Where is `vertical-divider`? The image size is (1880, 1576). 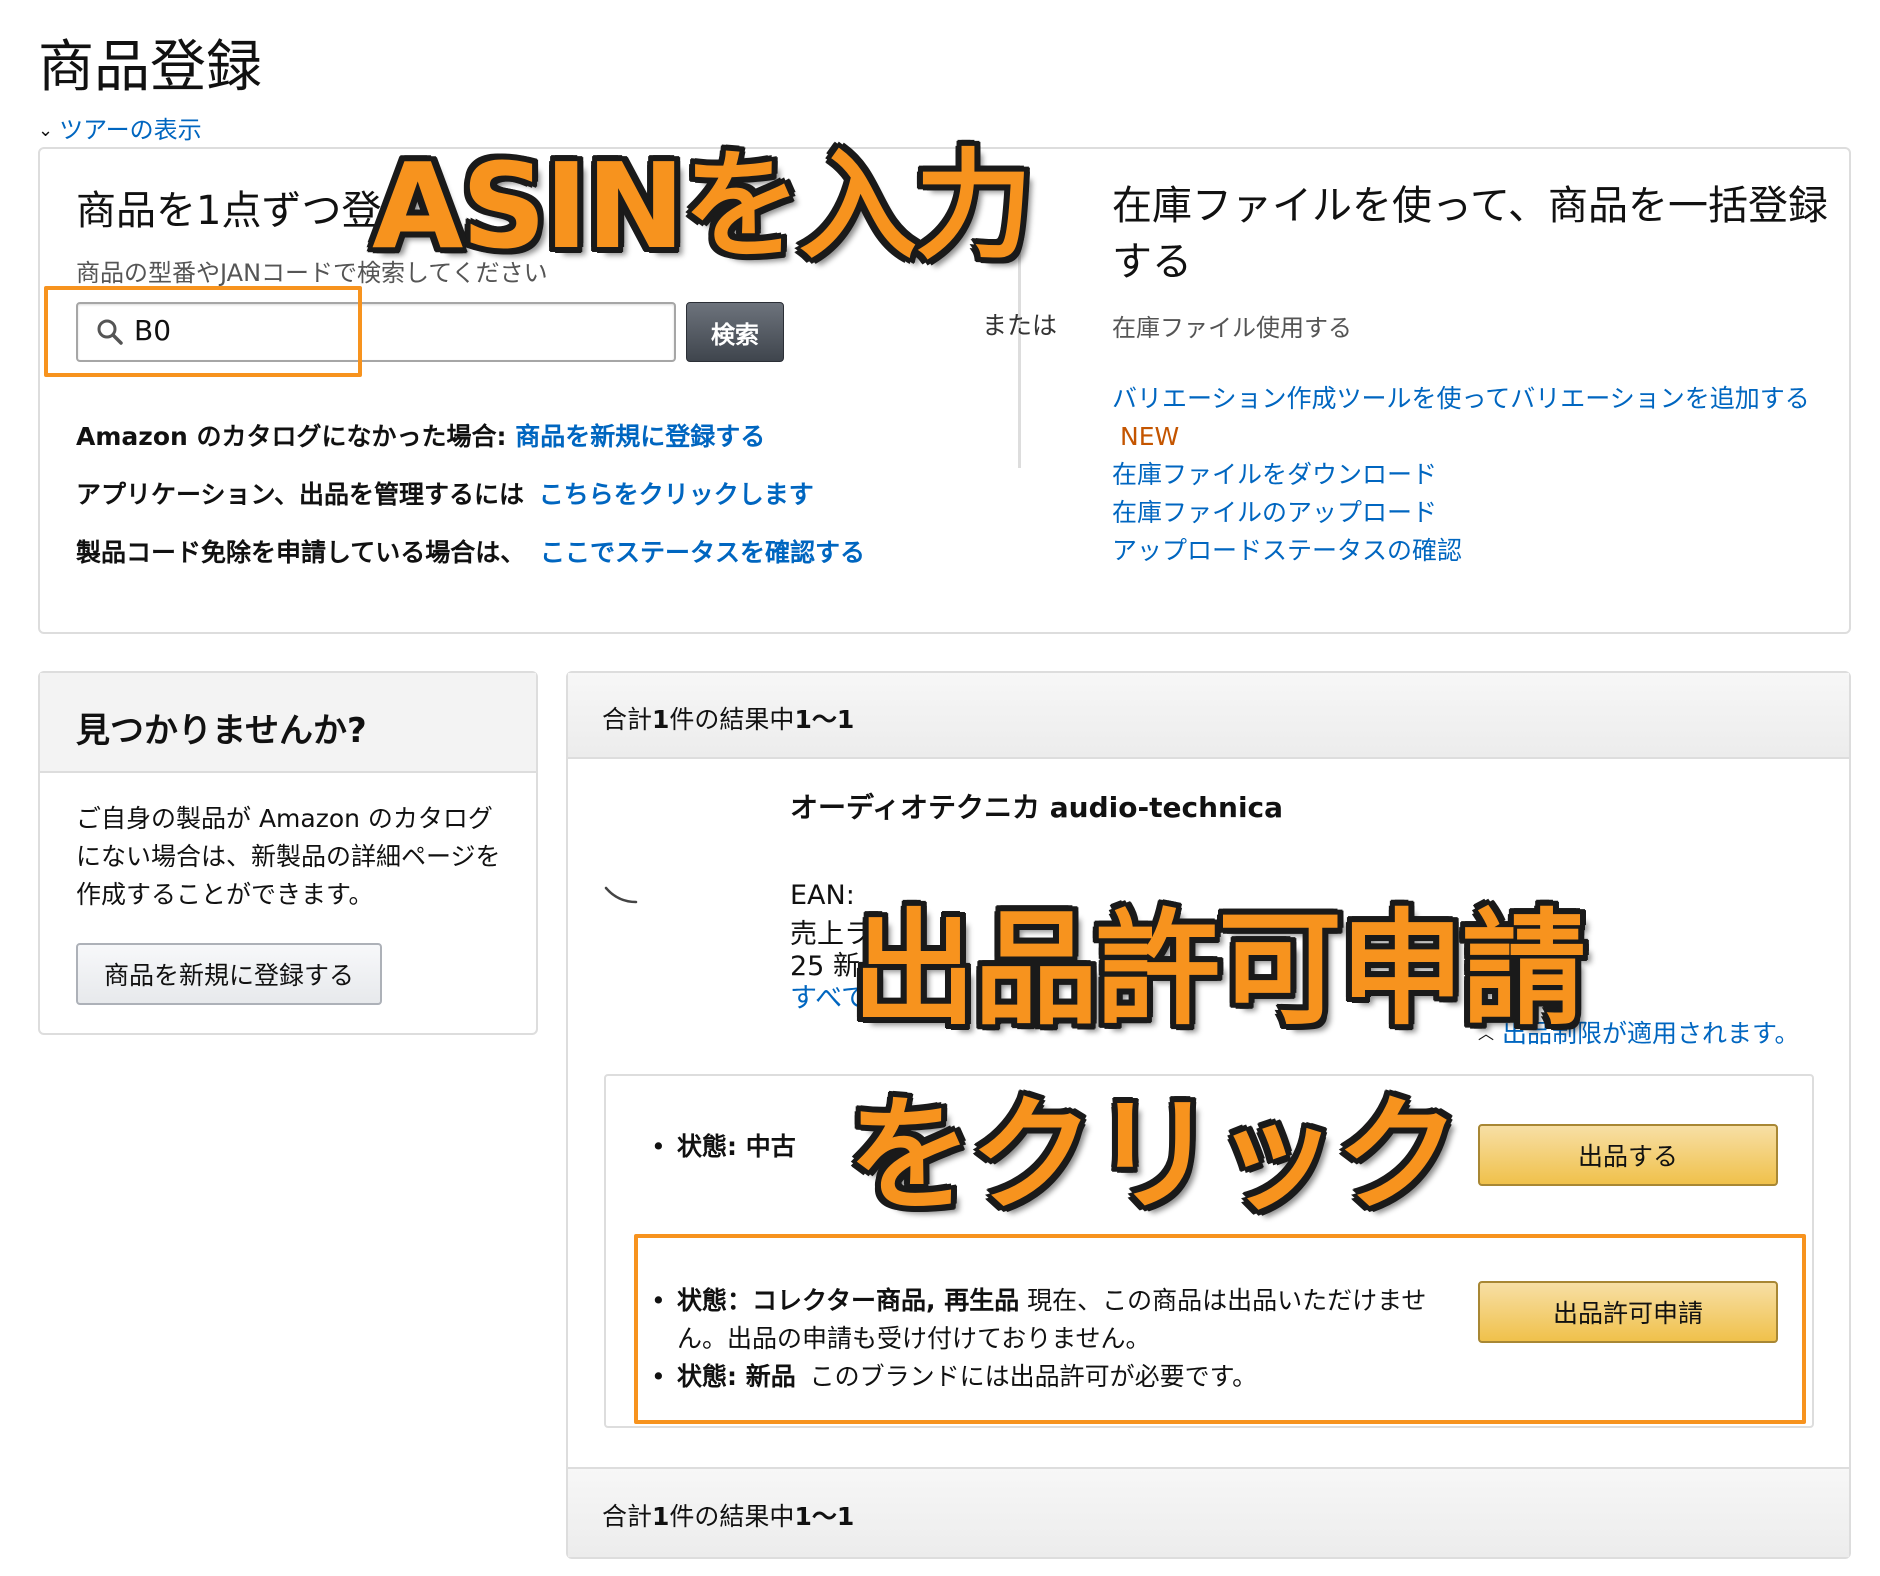 vertical-divider is located at coordinates (1019, 358).